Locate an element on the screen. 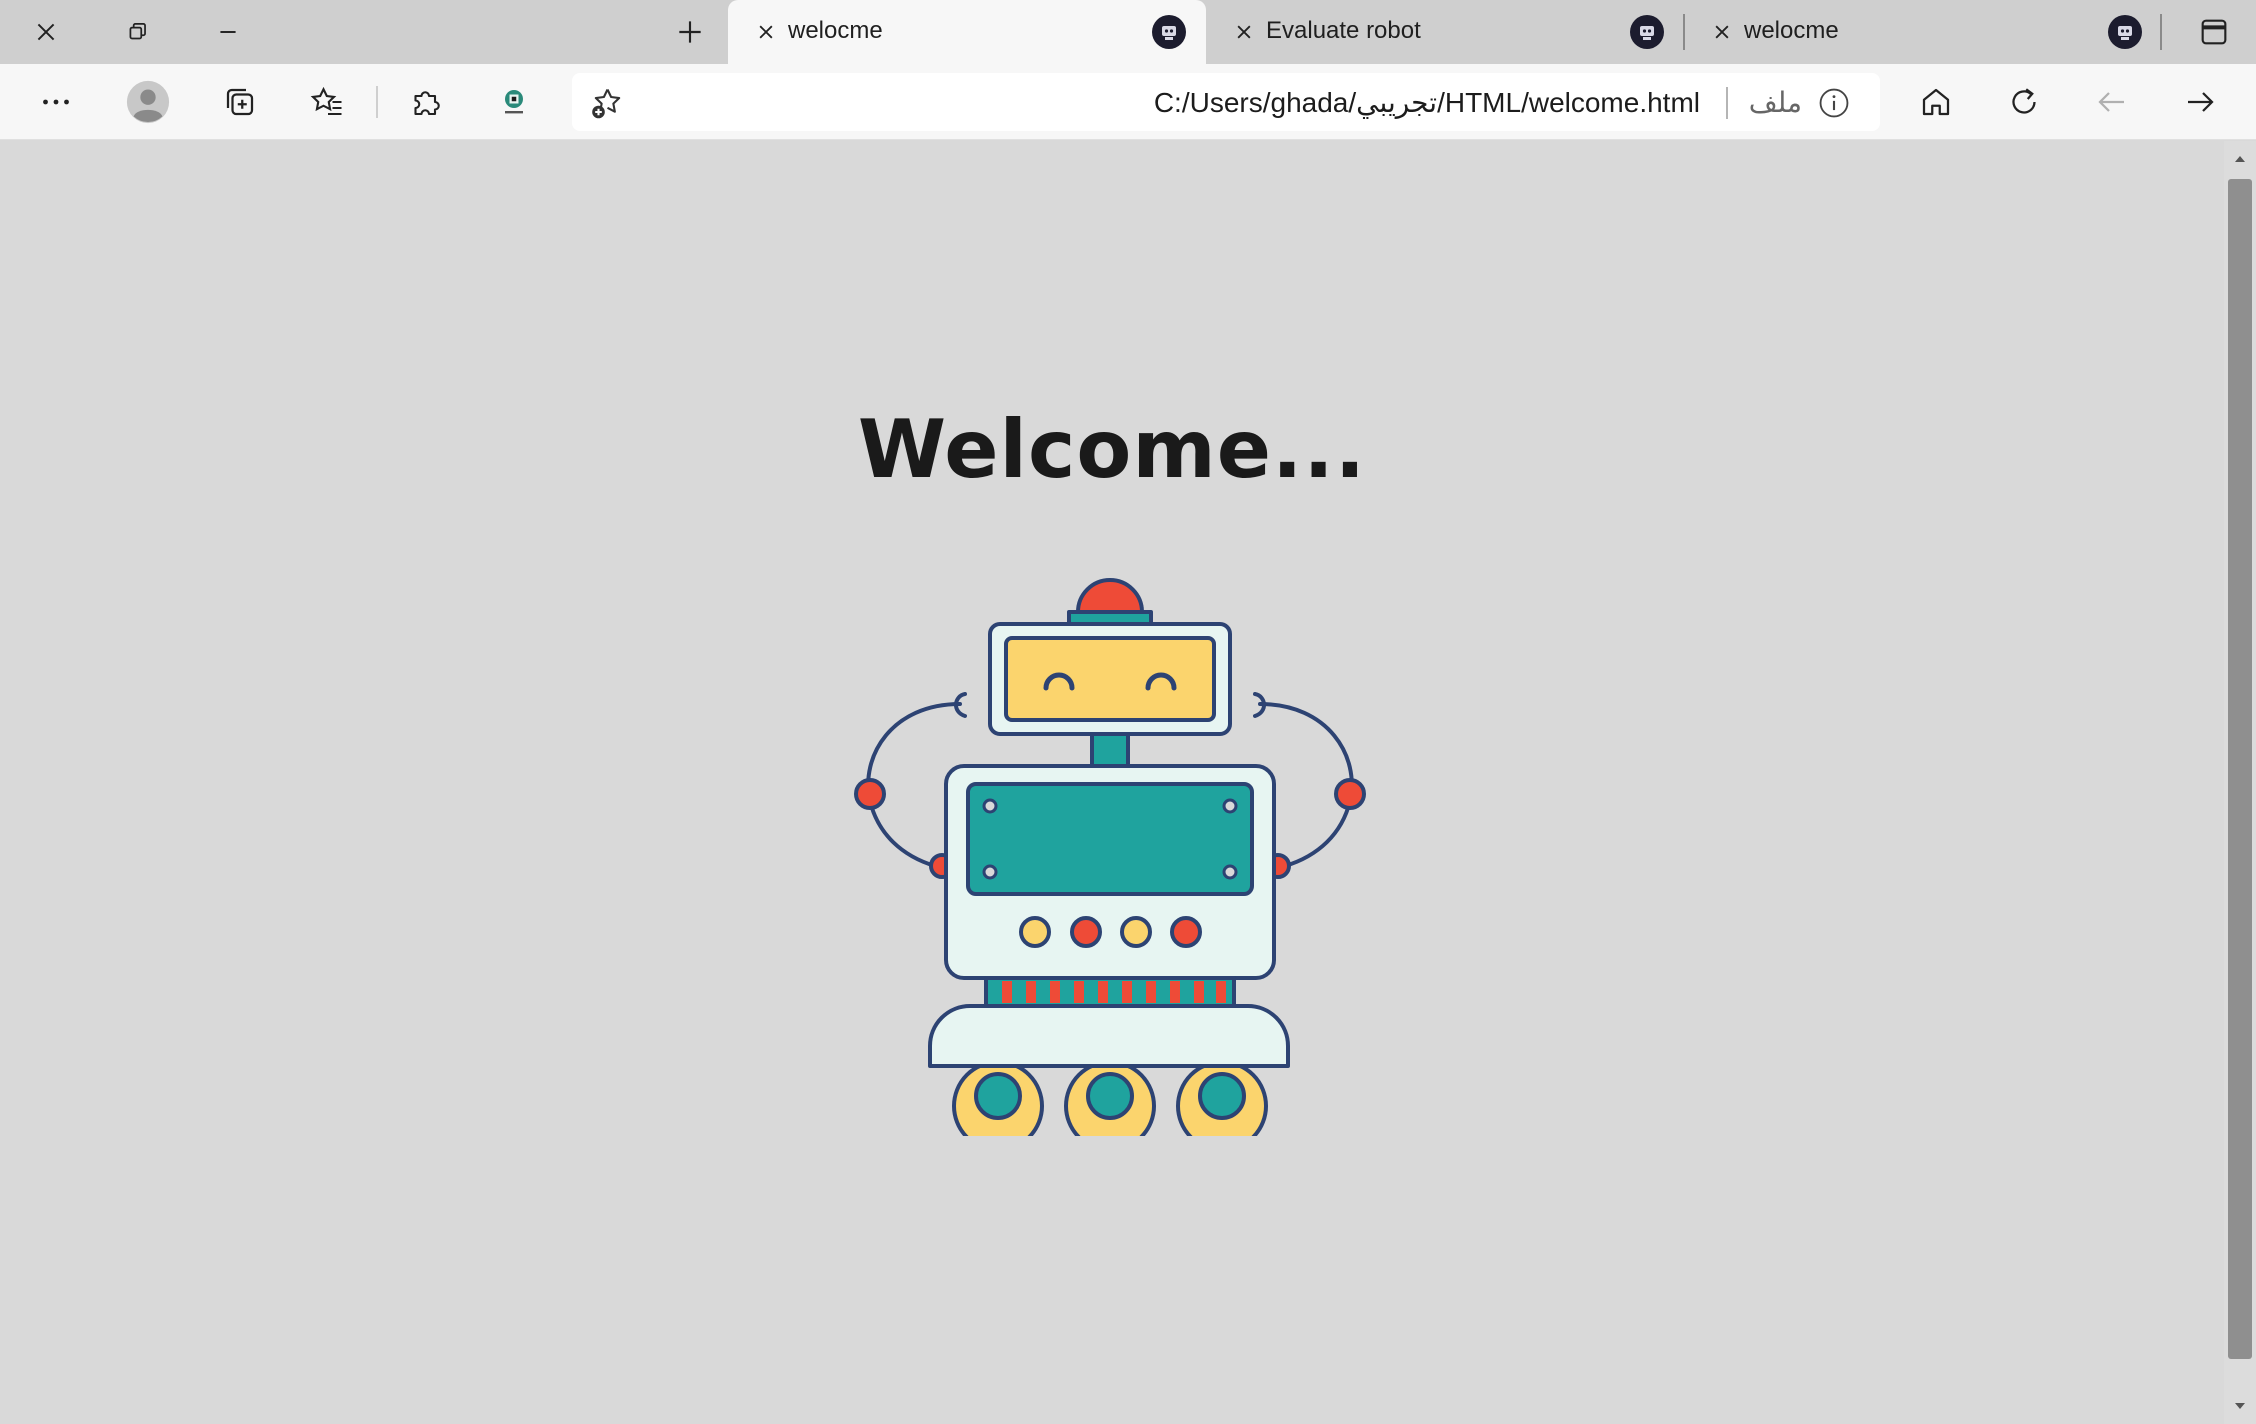 This screenshot has width=2256, height=1424. caret-up-icon is located at coordinates (2240, 159).